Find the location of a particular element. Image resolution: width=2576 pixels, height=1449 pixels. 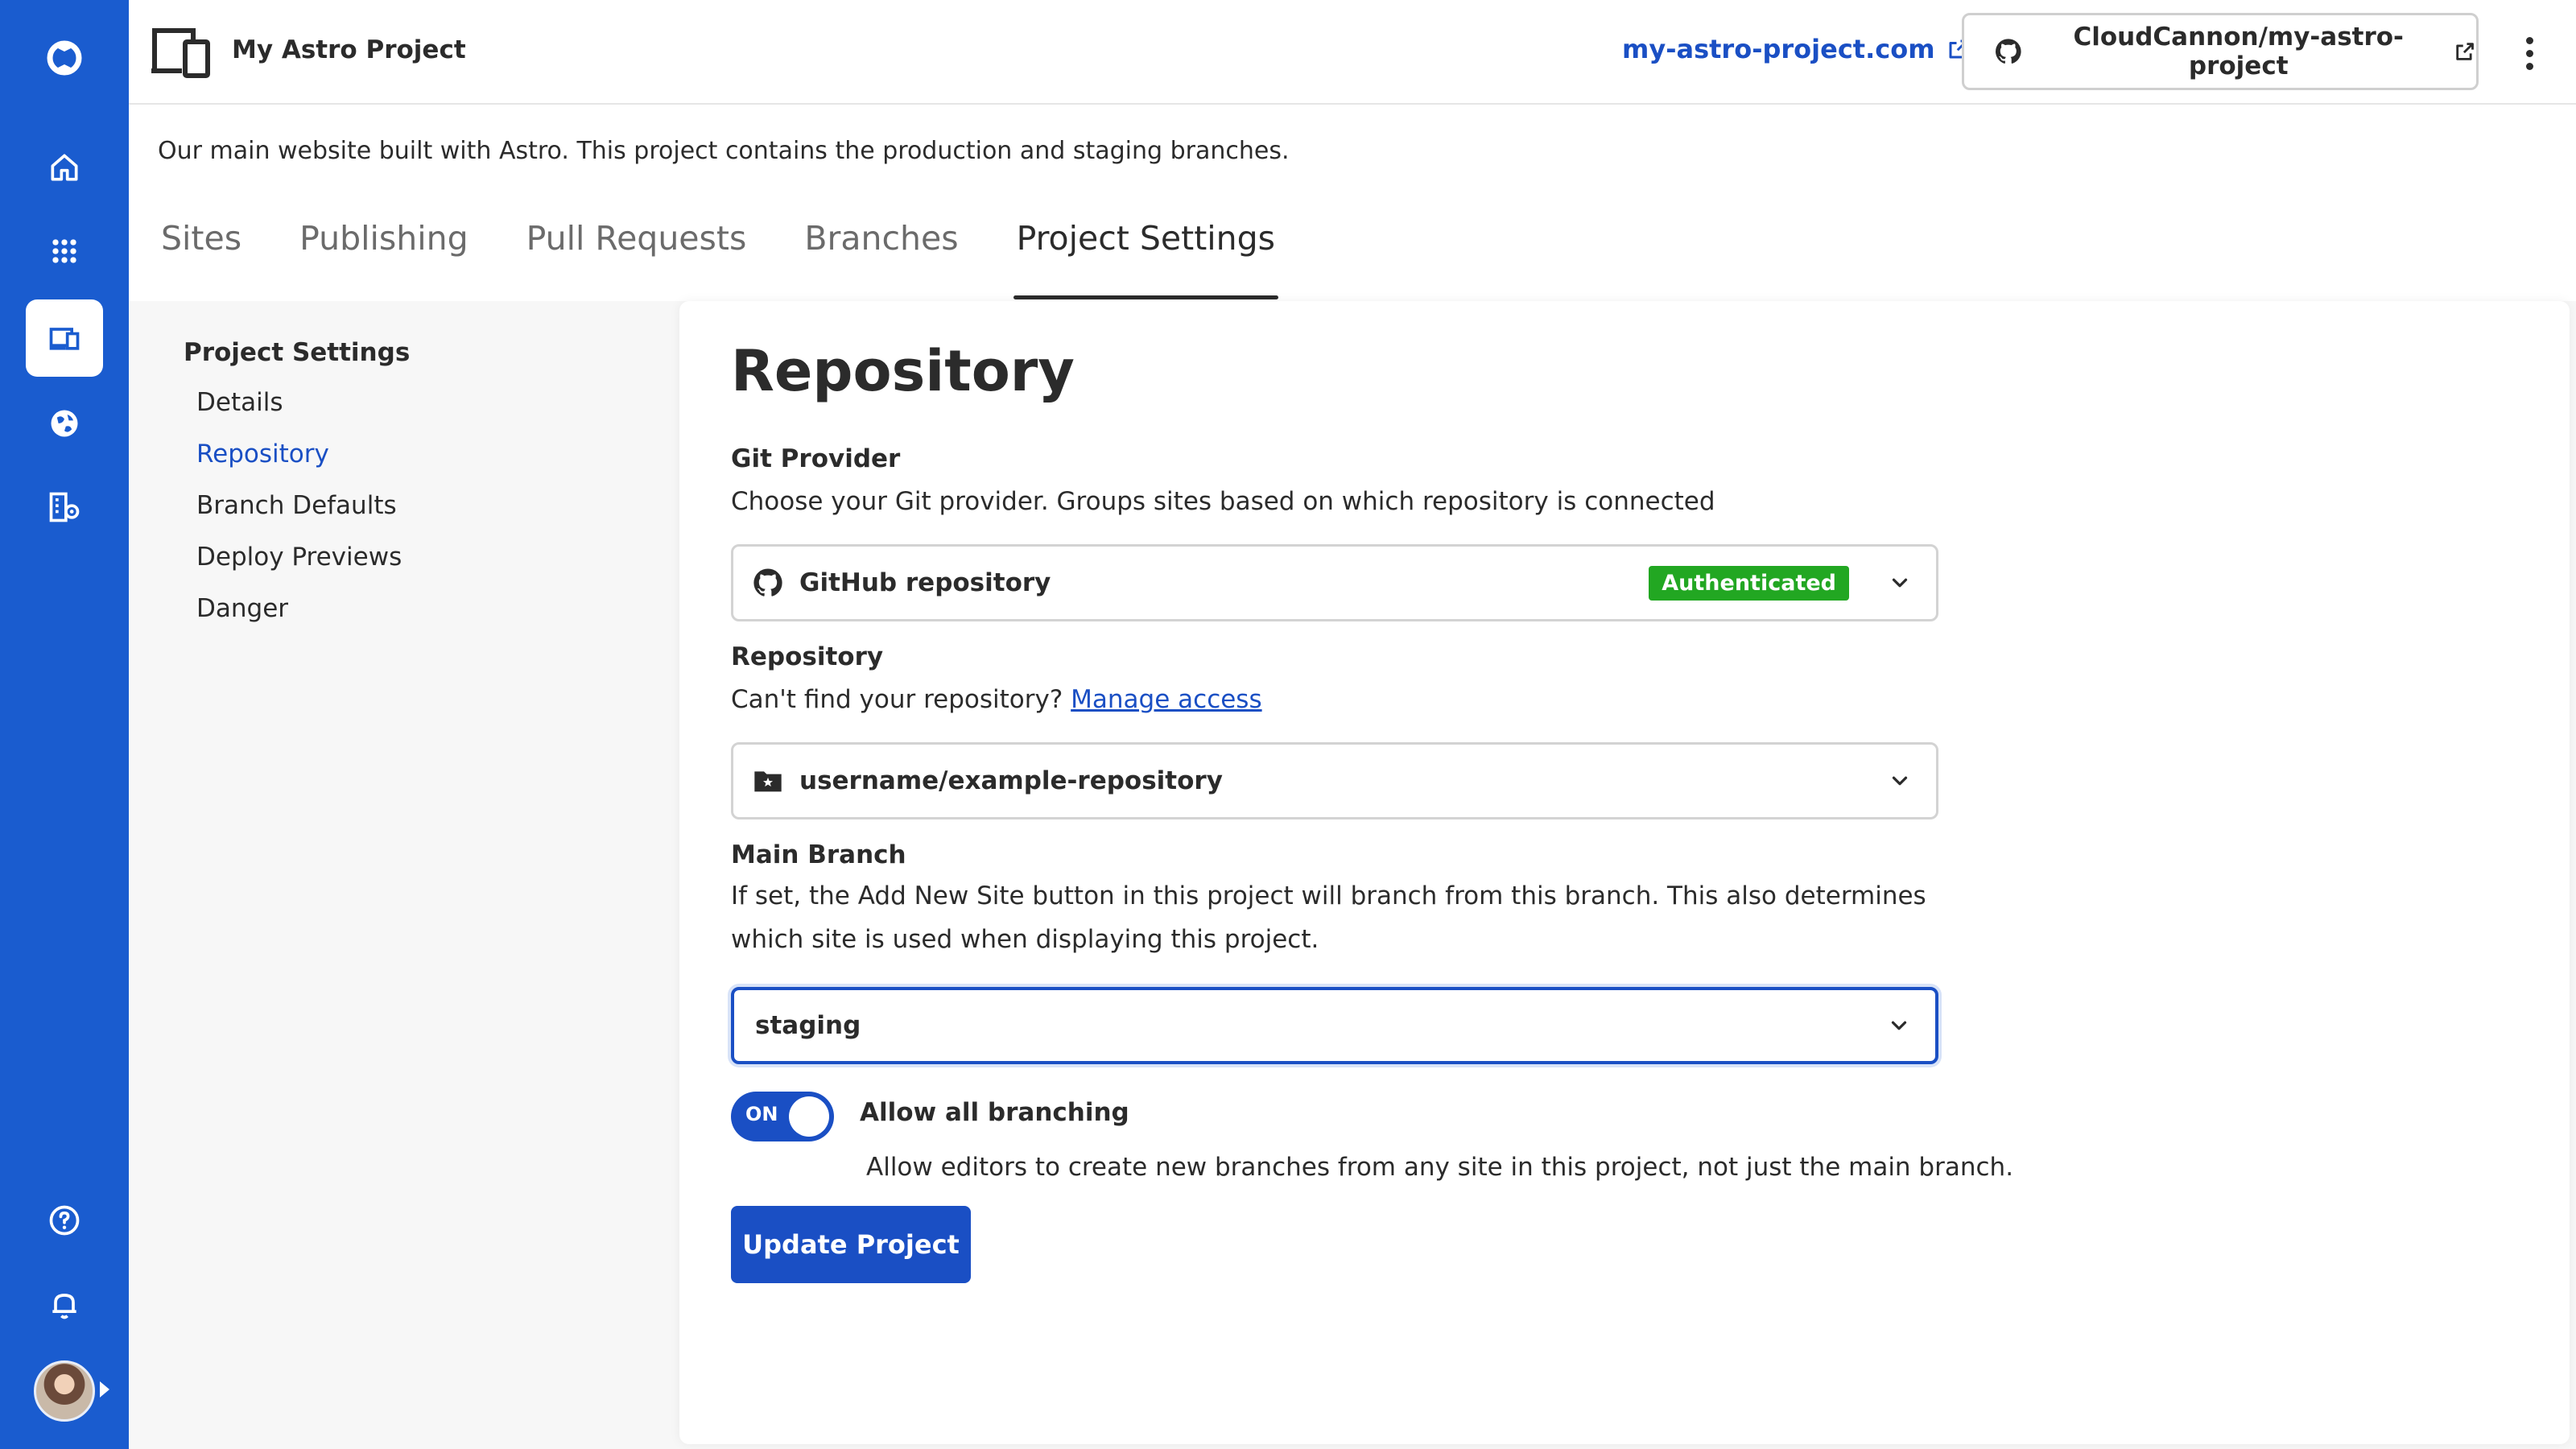

tab-publishing: Publishing is located at coordinates (384, 259).